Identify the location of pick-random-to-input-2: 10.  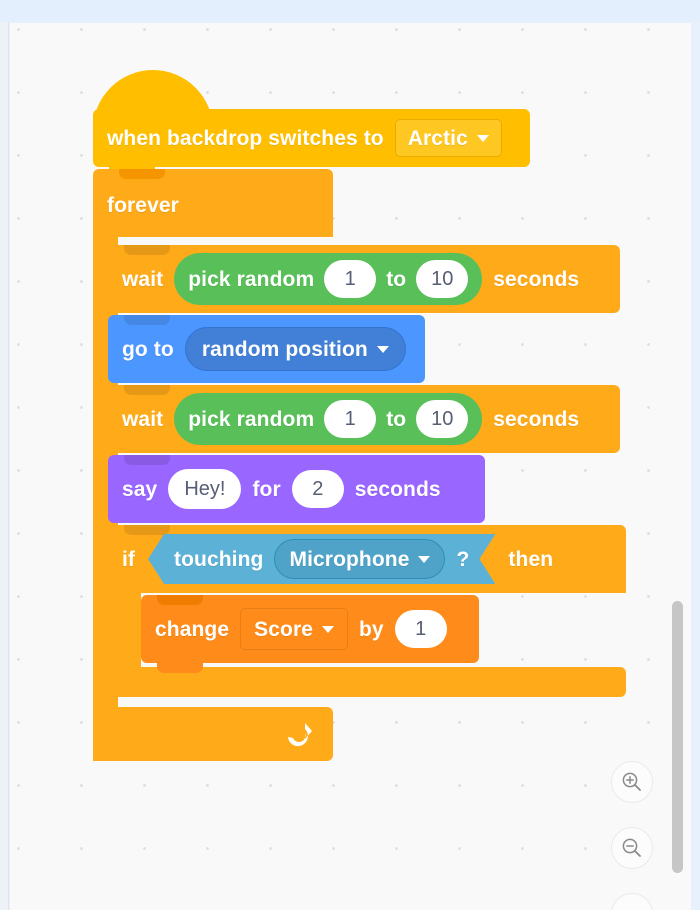
(442, 419).